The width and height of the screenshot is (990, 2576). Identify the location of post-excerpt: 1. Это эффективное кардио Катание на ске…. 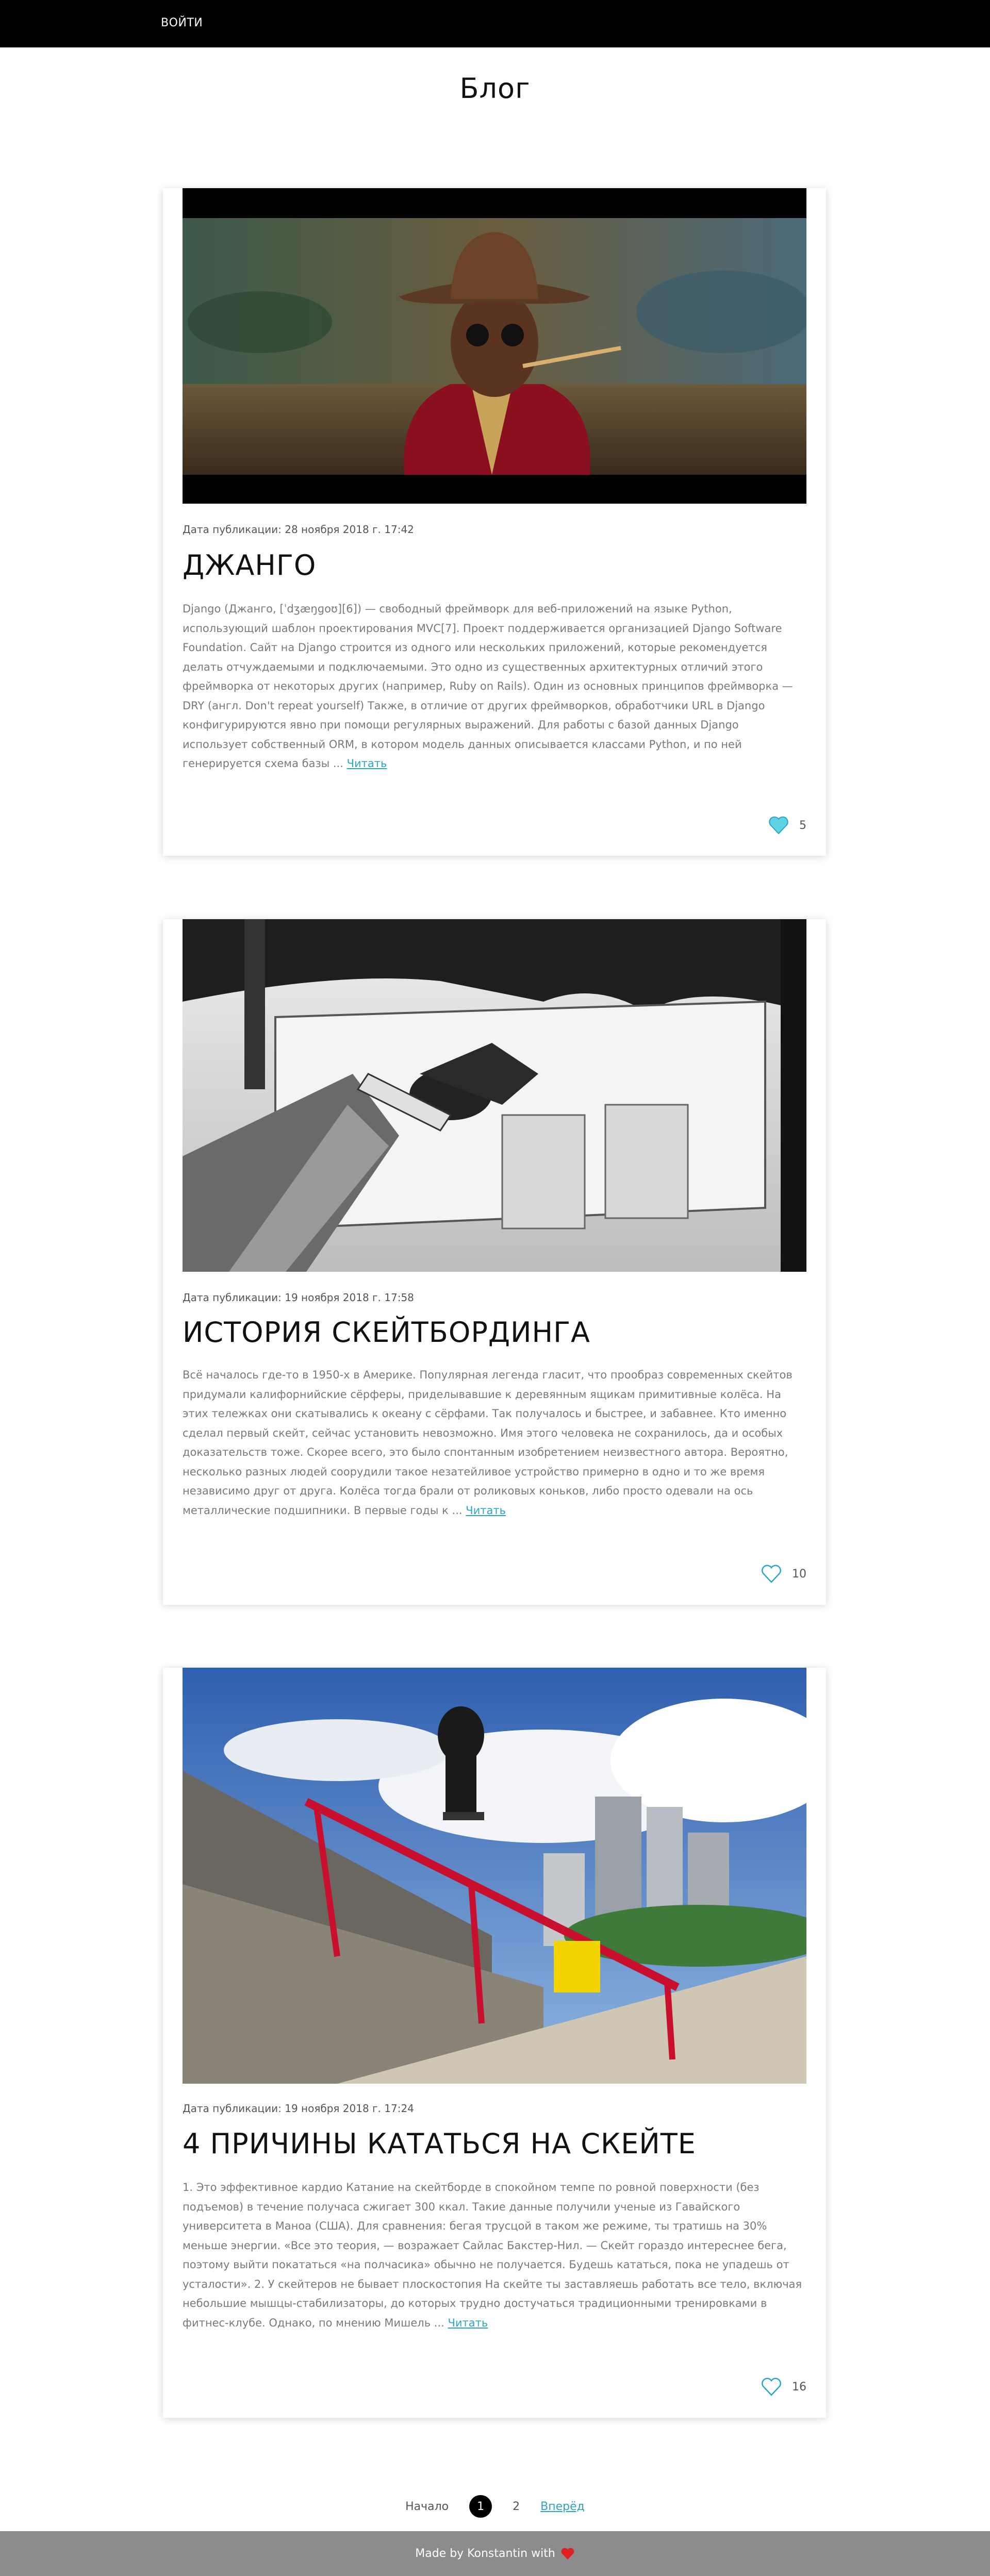
(494, 2255).